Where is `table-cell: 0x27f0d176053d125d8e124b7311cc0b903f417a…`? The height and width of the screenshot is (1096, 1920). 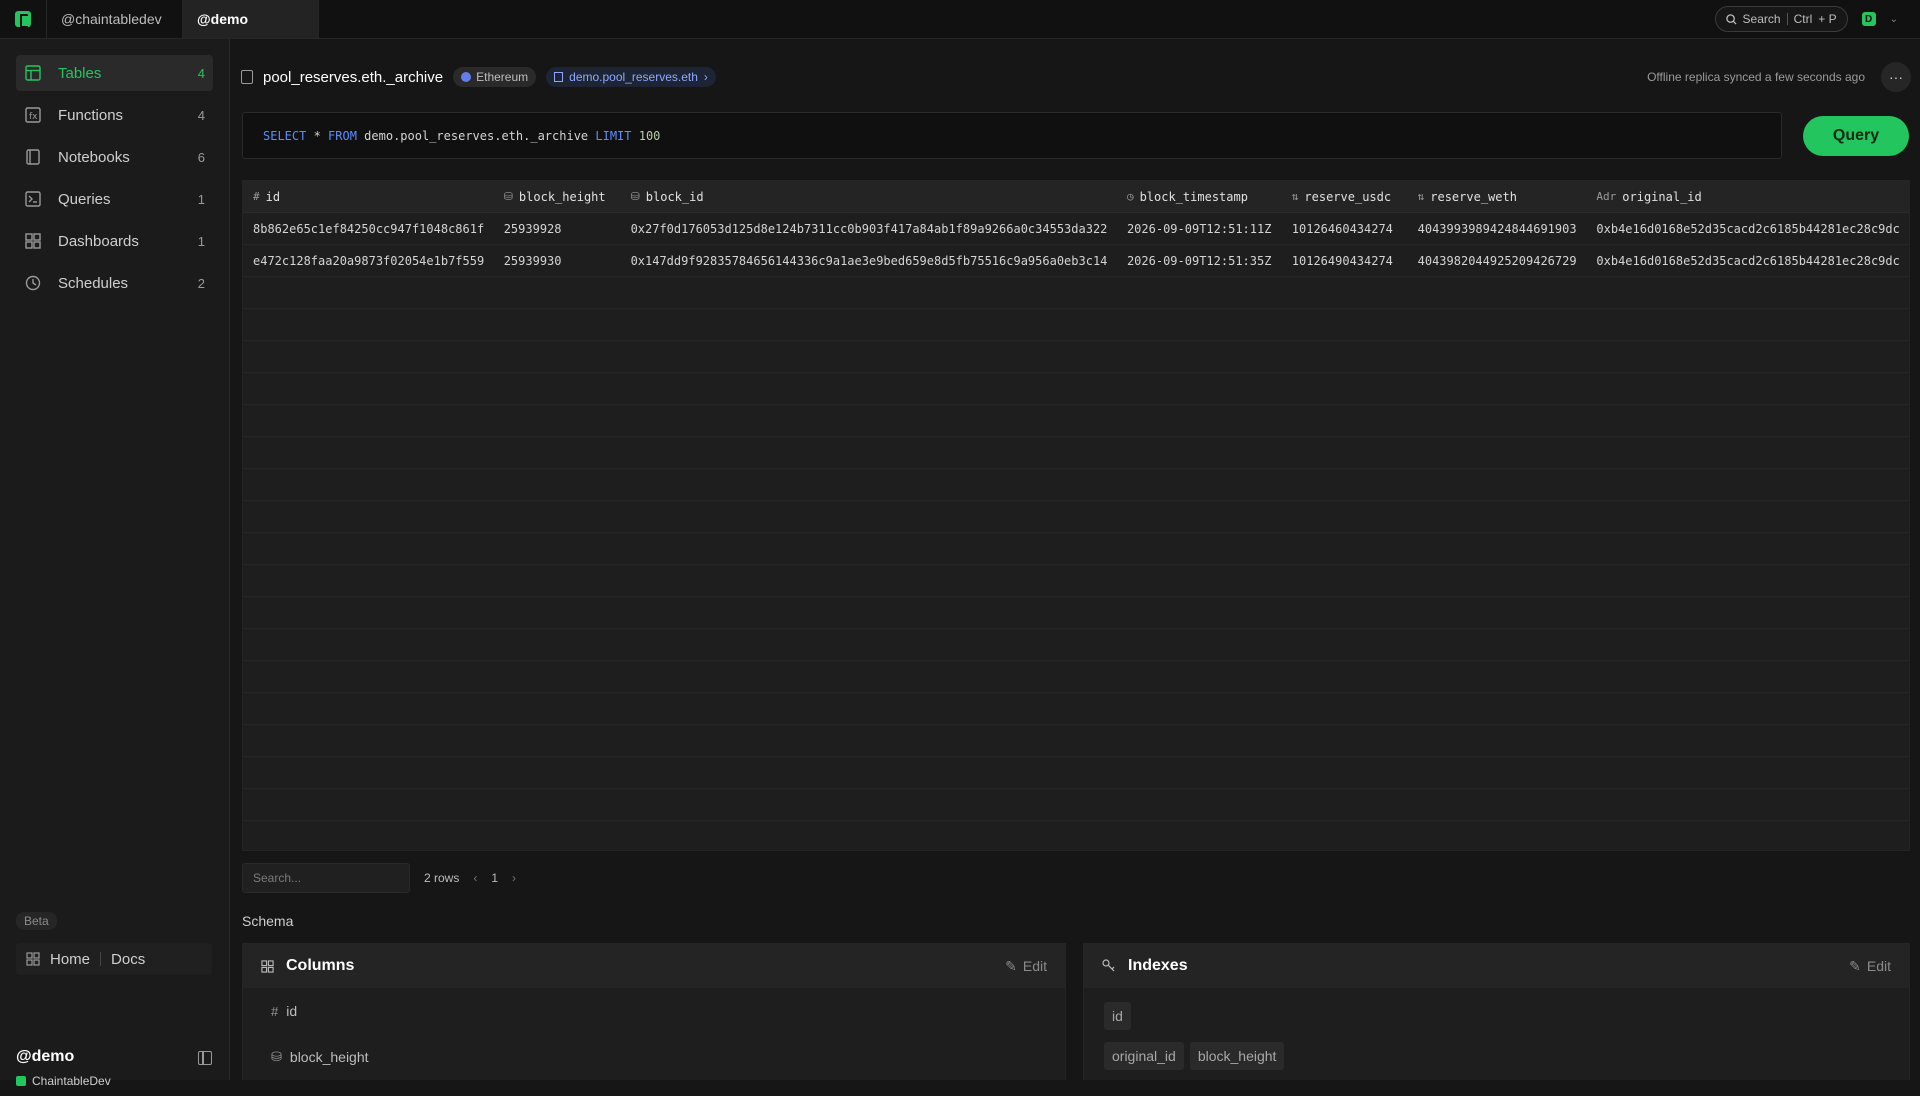 table-cell: 0x27f0d176053d125d8e124b7311cc0b903f417a… is located at coordinates (869, 229).